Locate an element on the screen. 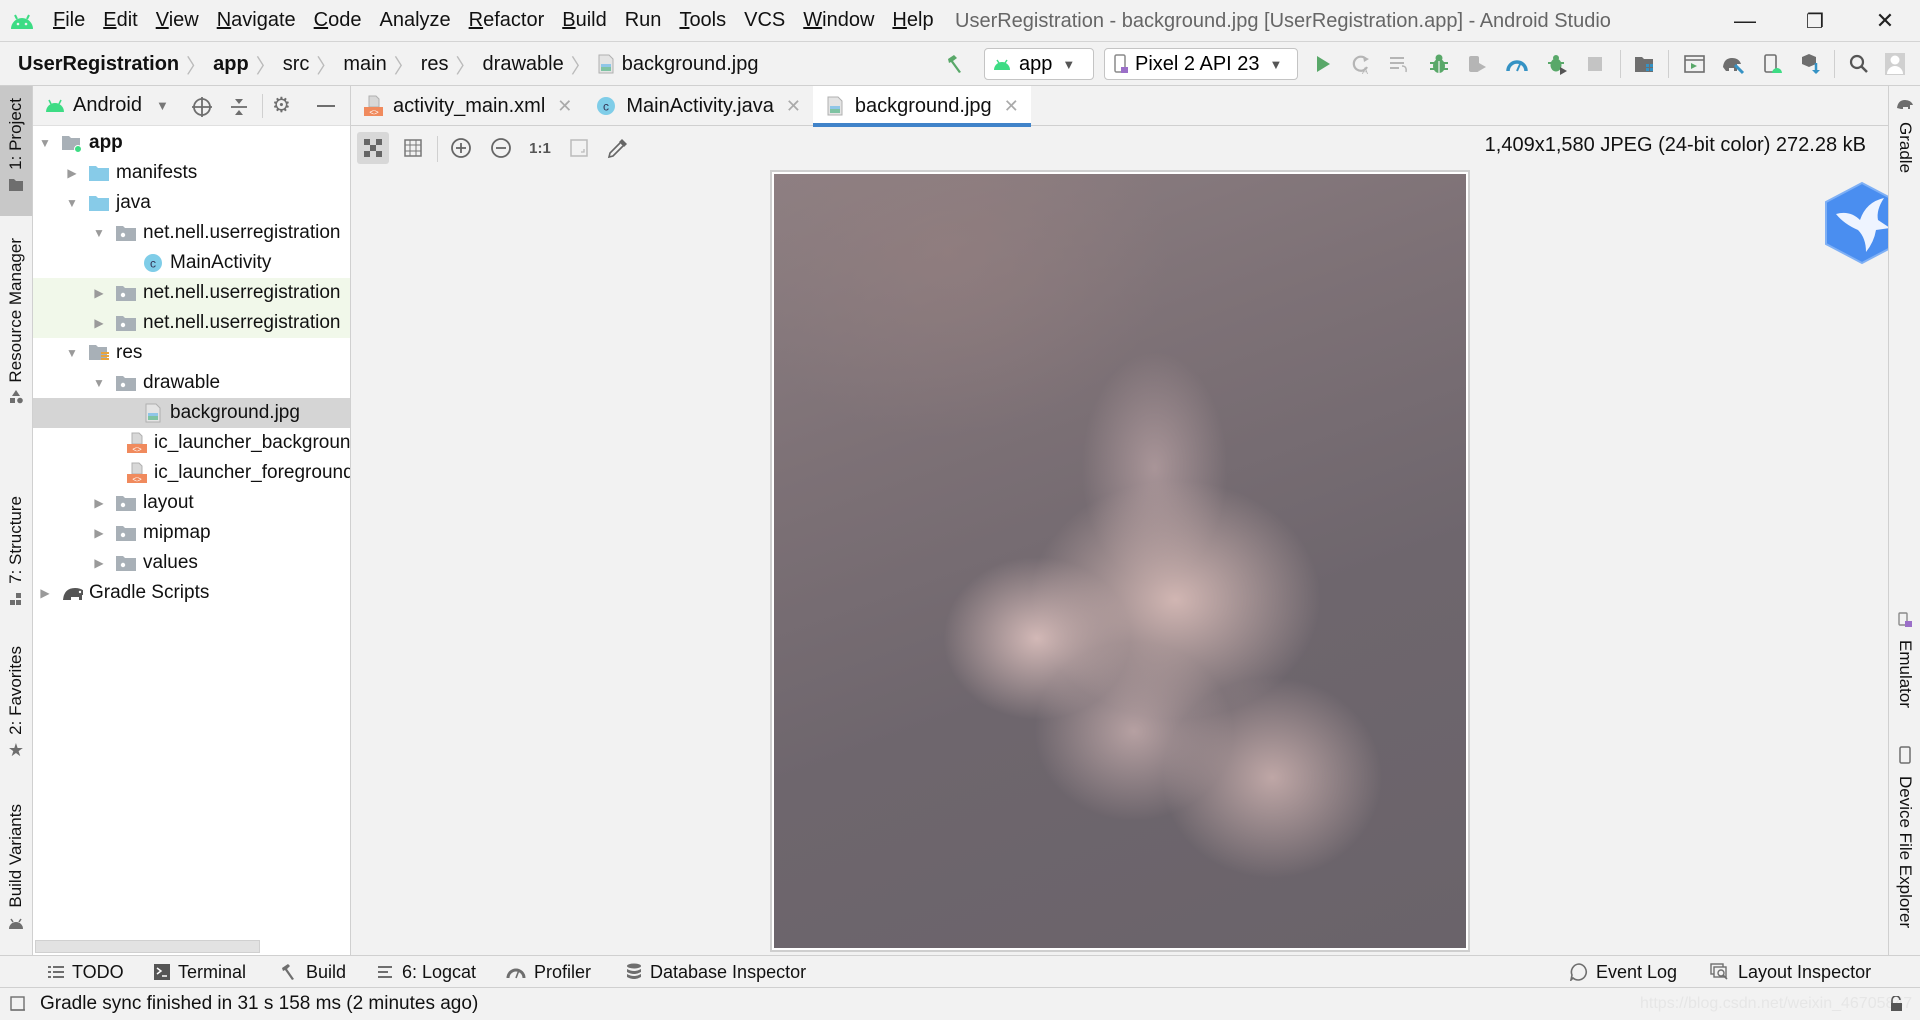 The height and width of the screenshot is (1020, 1920). gradle-tool-tab: Gradle is located at coordinates (1904, 144).